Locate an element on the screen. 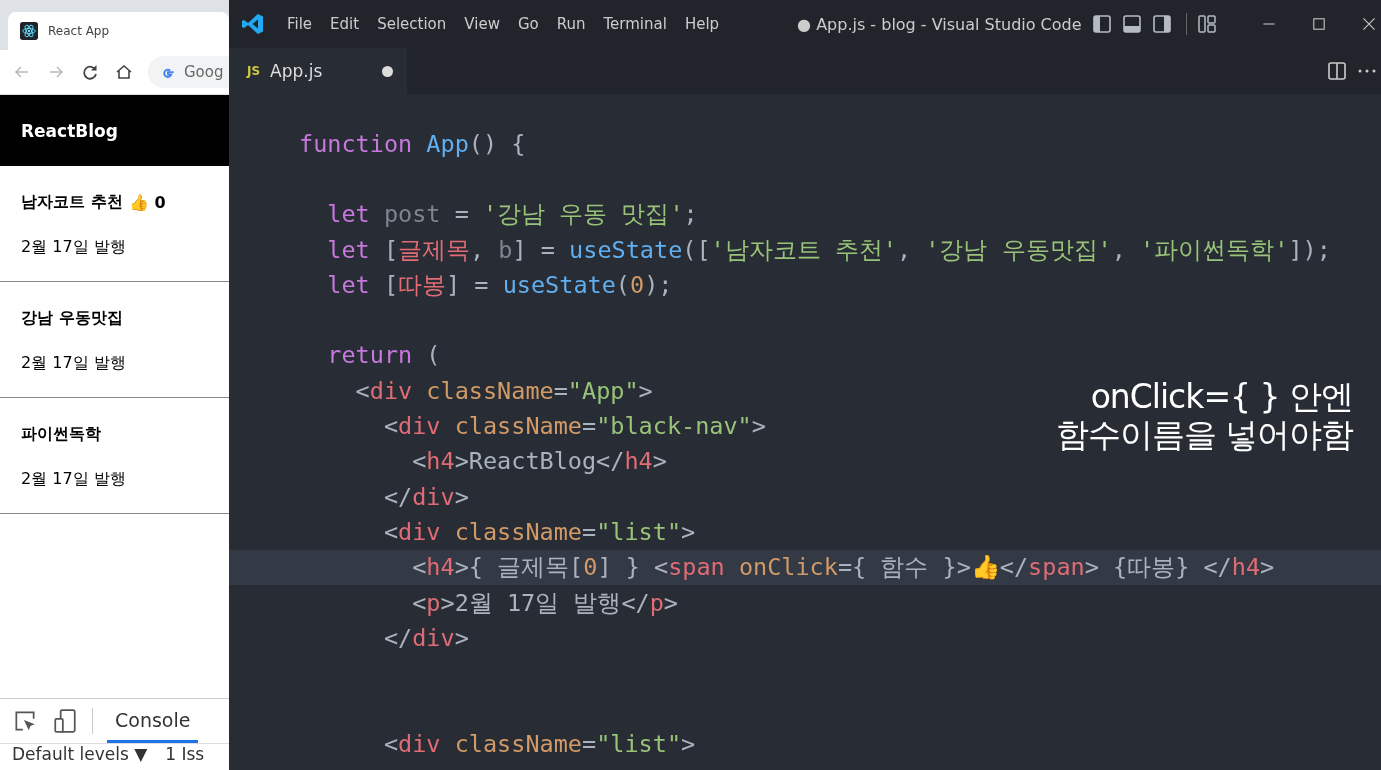 The image size is (1381, 770). maximize-icon is located at coordinates (1318, 24).